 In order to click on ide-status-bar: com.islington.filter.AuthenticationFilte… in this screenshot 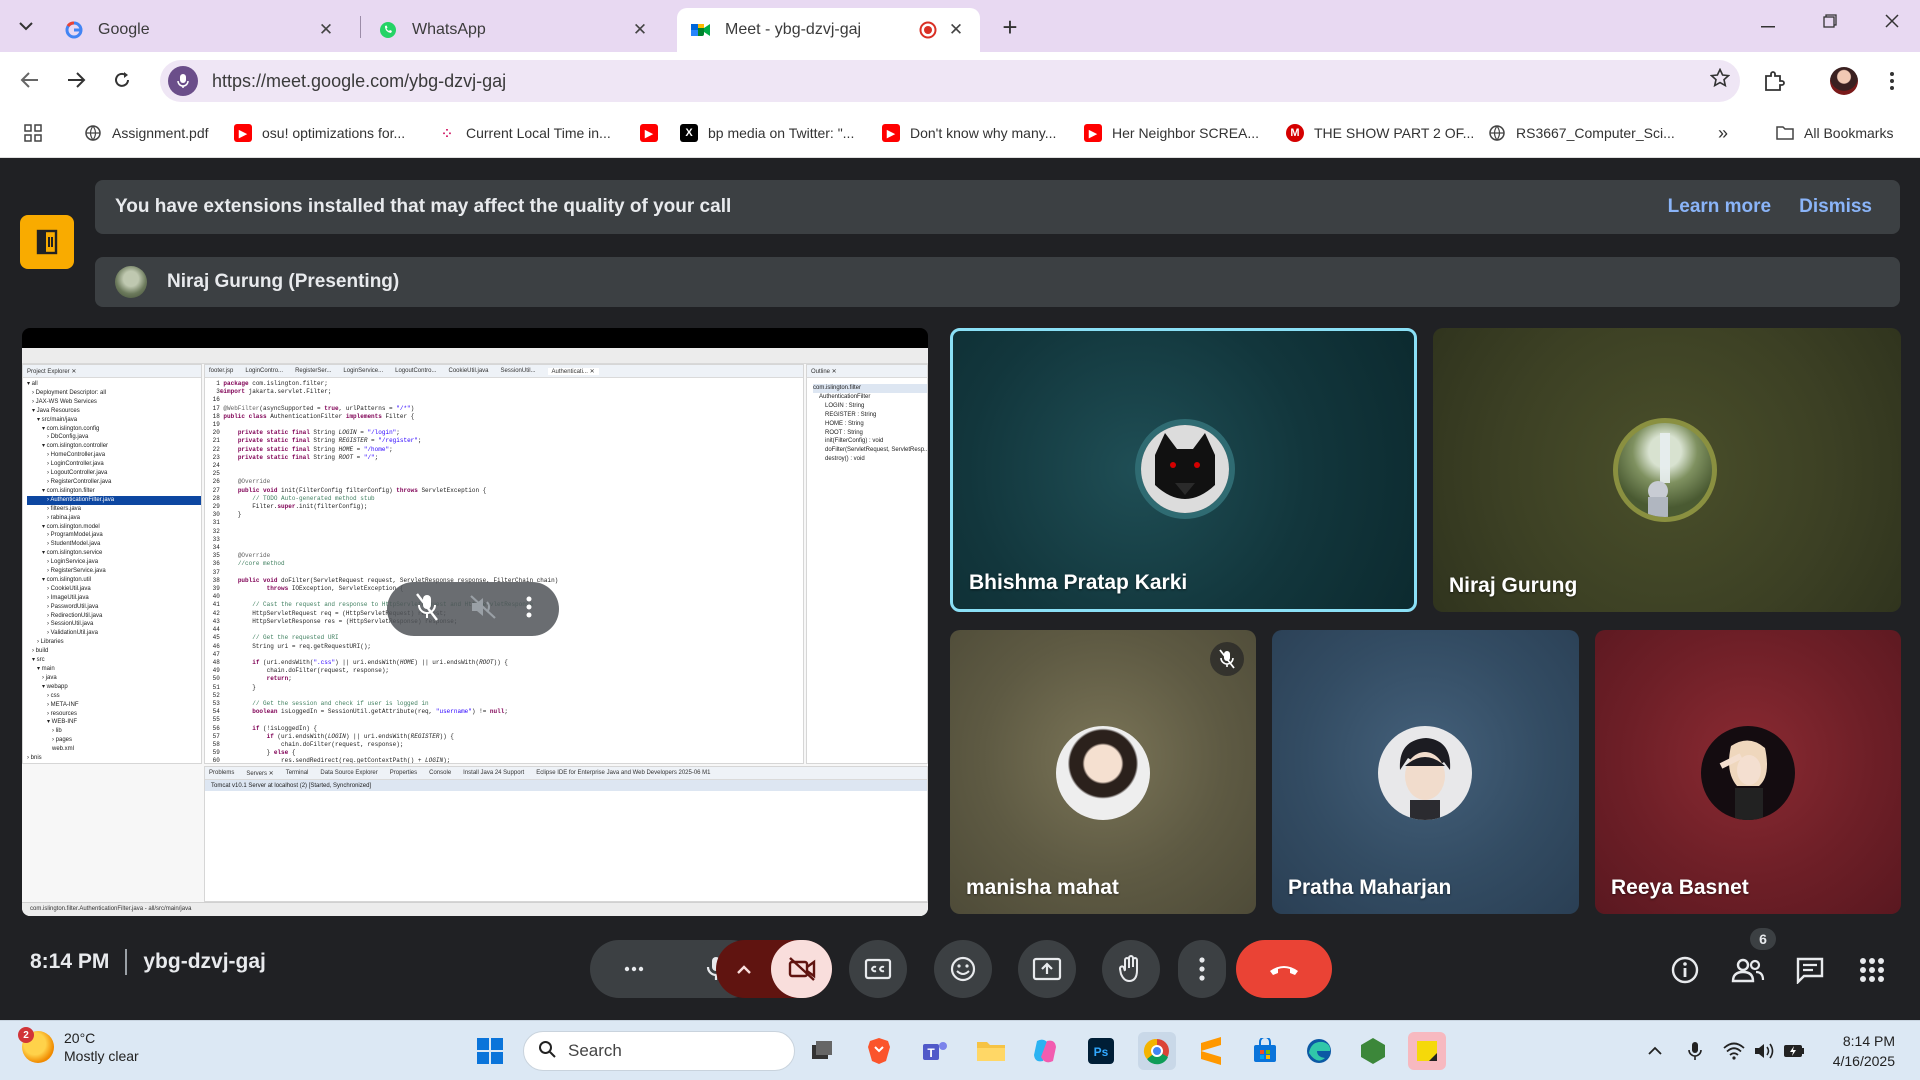, I will do `click(475, 909)`.